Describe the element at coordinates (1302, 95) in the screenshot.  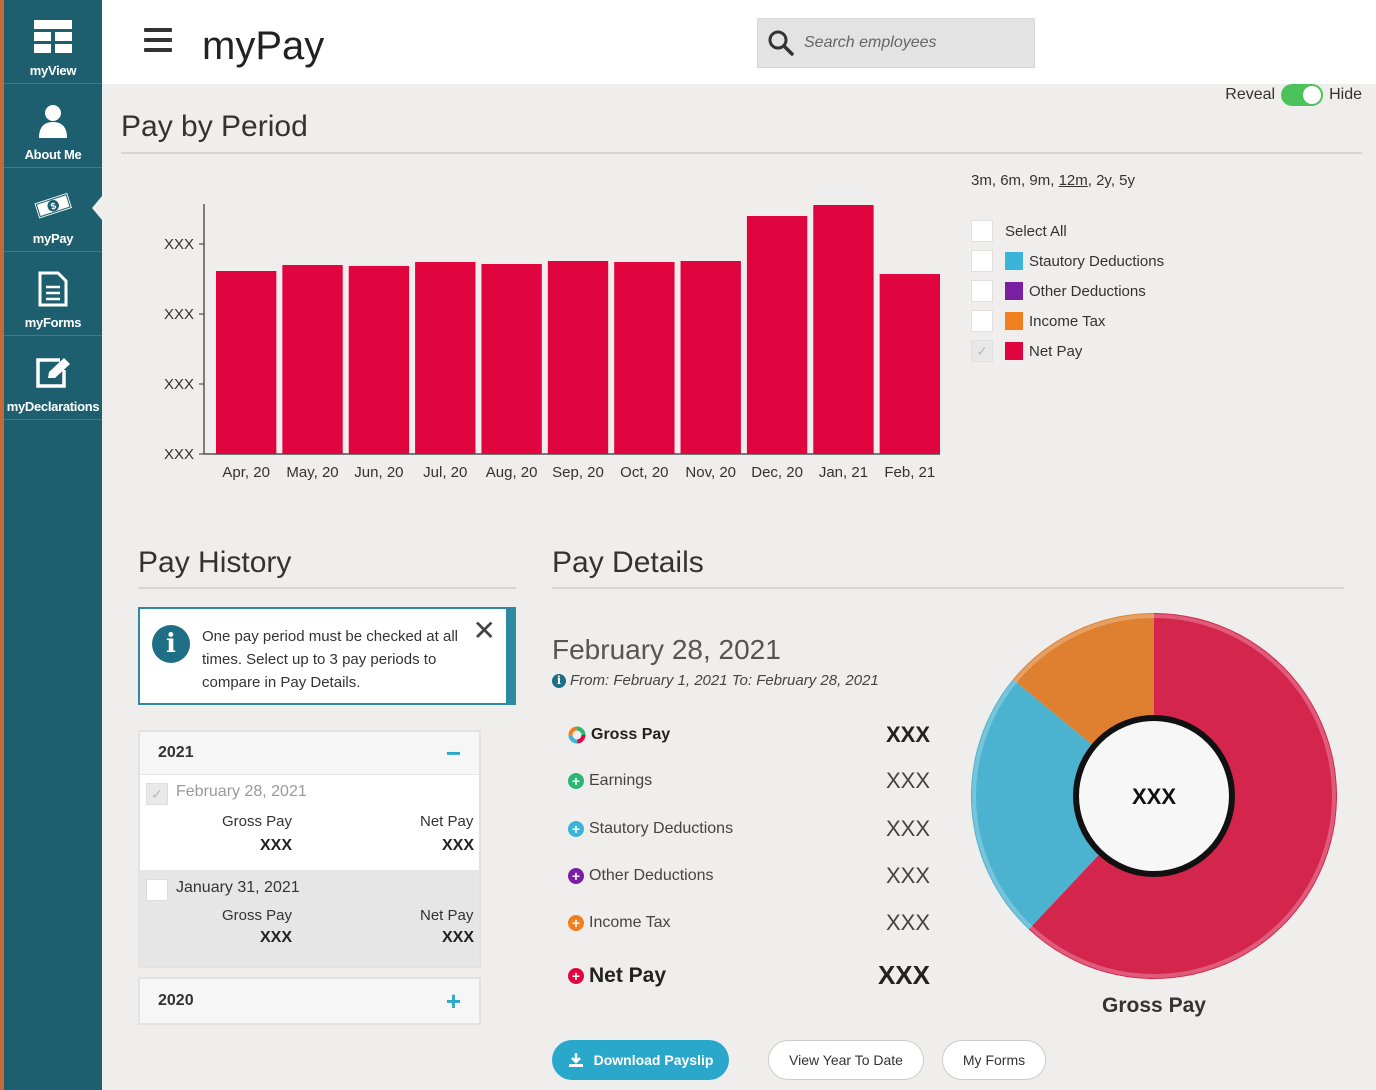
I see `reveal-hide-toggle` at that location.